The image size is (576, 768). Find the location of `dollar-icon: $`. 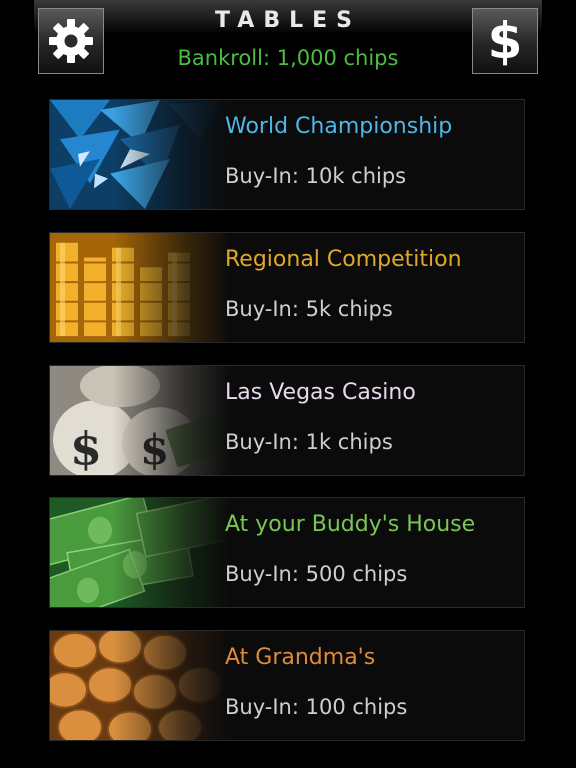

dollar-icon: $ is located at coordinates (505, 41).